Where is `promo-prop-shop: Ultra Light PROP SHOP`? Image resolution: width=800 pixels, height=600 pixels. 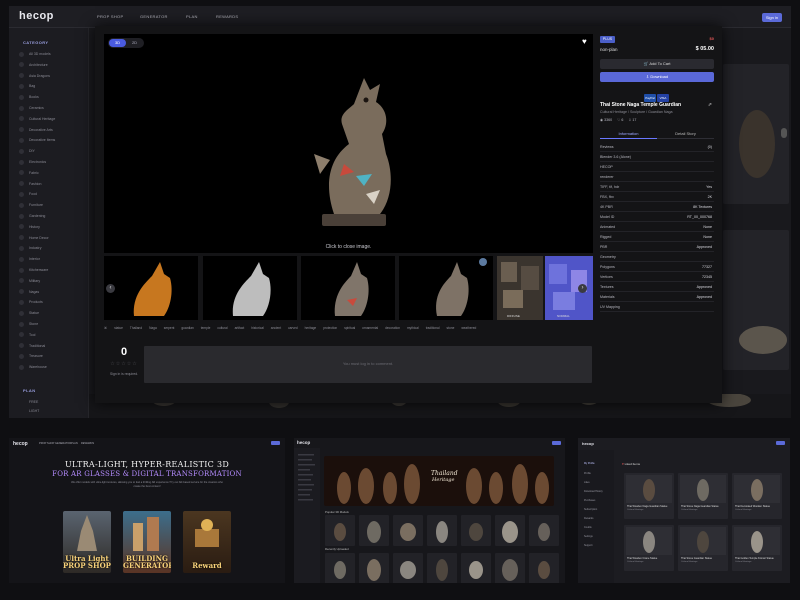 promo-prop-shop: Ultra Light PROP SHOP is located at coordinates (87, 542).